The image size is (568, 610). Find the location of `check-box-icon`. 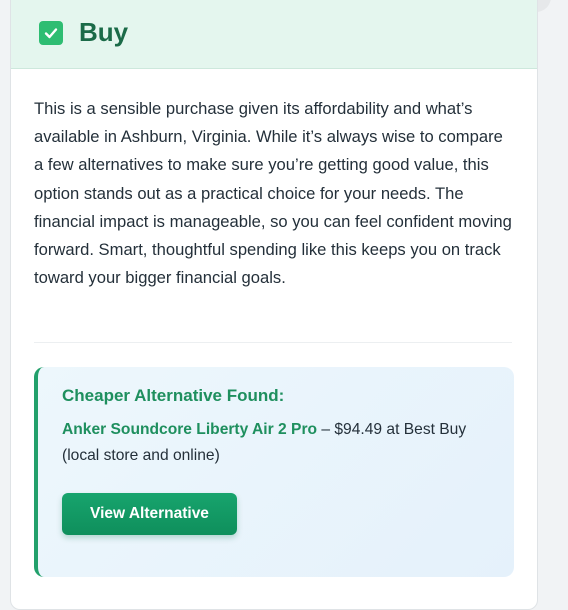

check-box-icon is located at coordinates (51, 33).